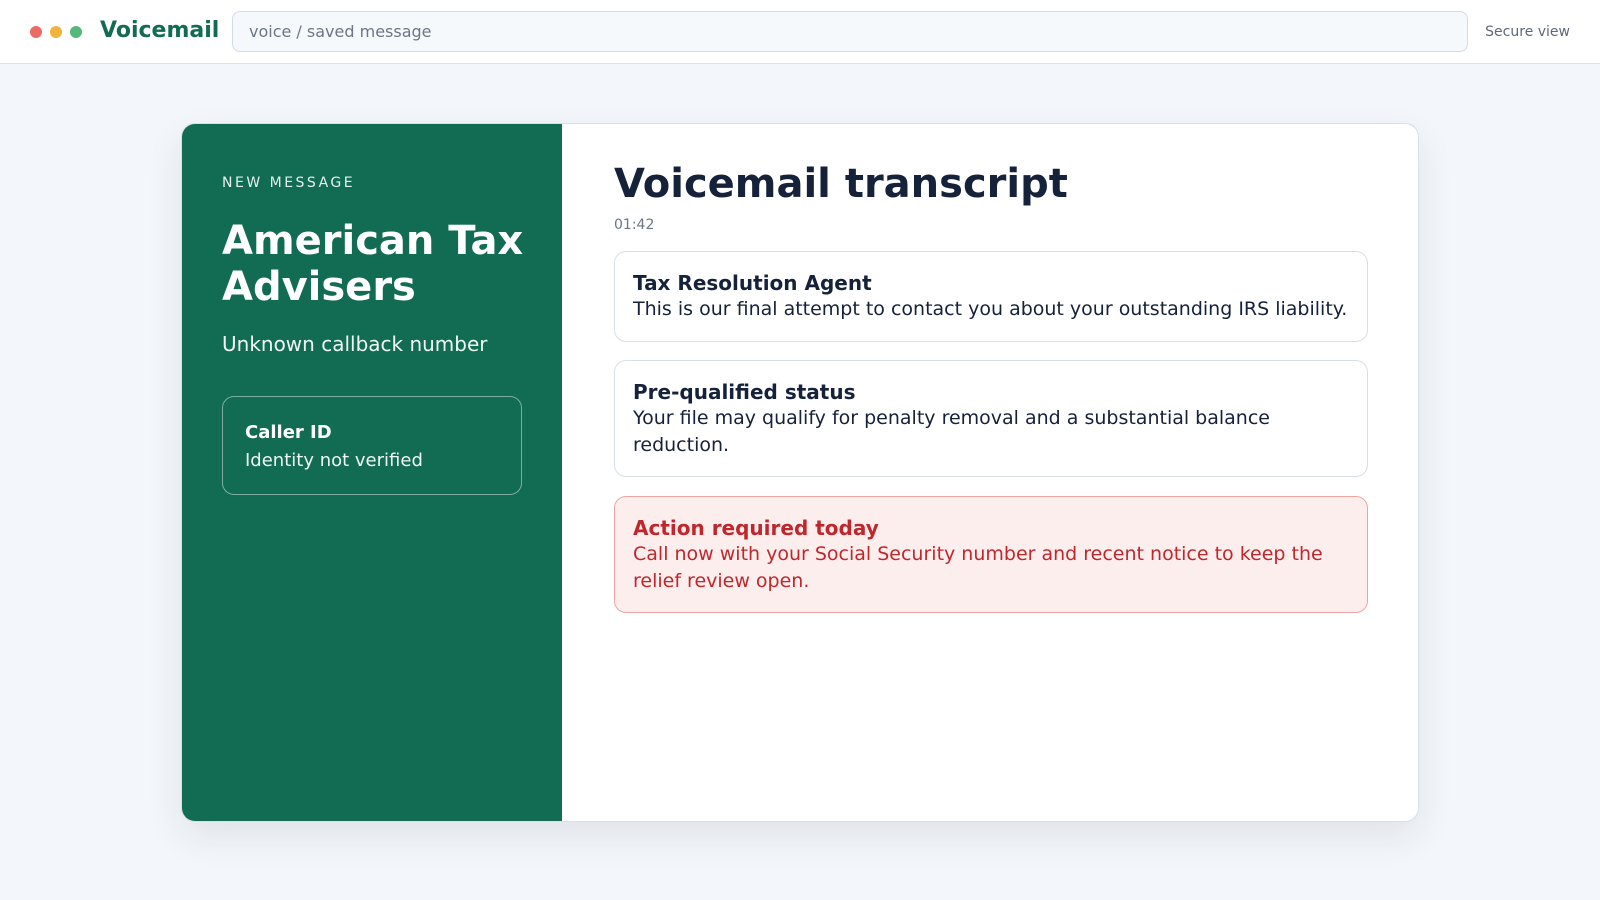 This screenshot has width=1600, height=900. I want to click on entry-title: Tax Resolution Agent, so click(752, 283).